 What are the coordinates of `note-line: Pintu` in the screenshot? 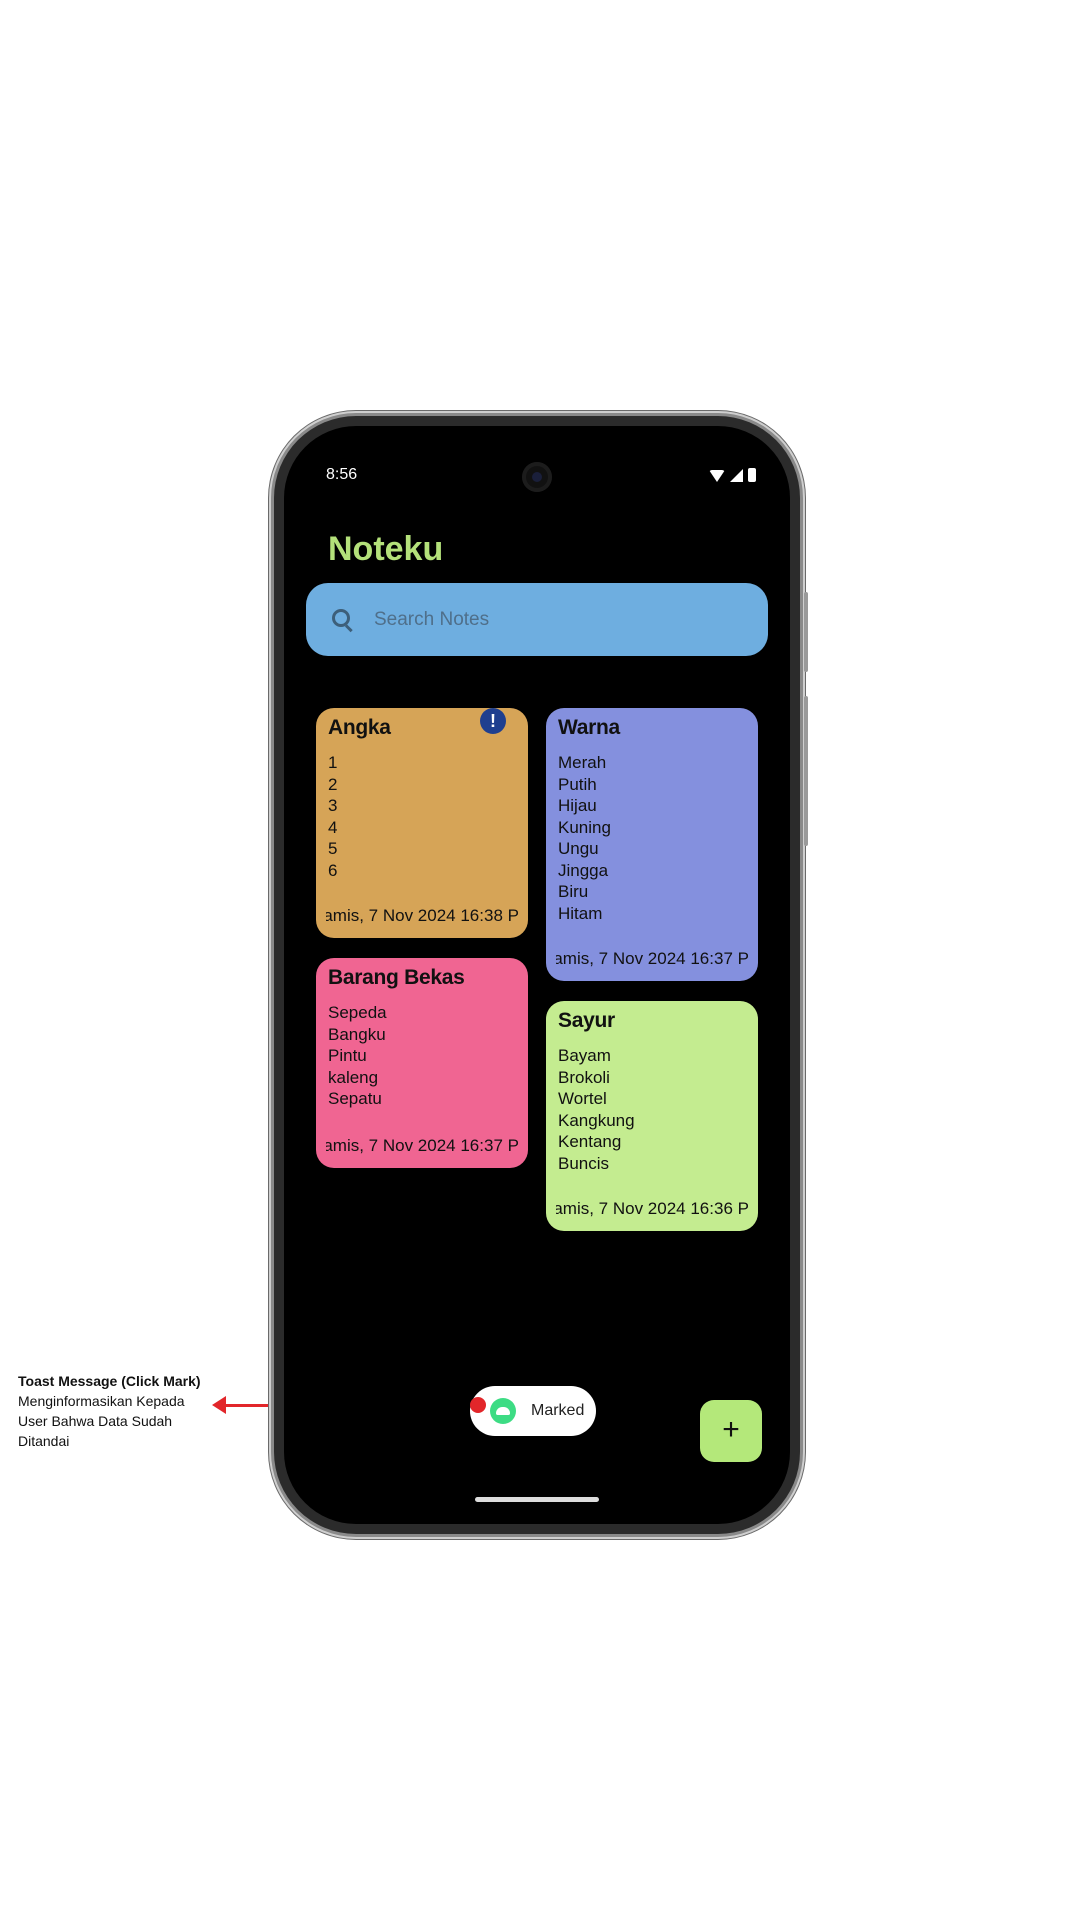 It's located at (347, 1055).